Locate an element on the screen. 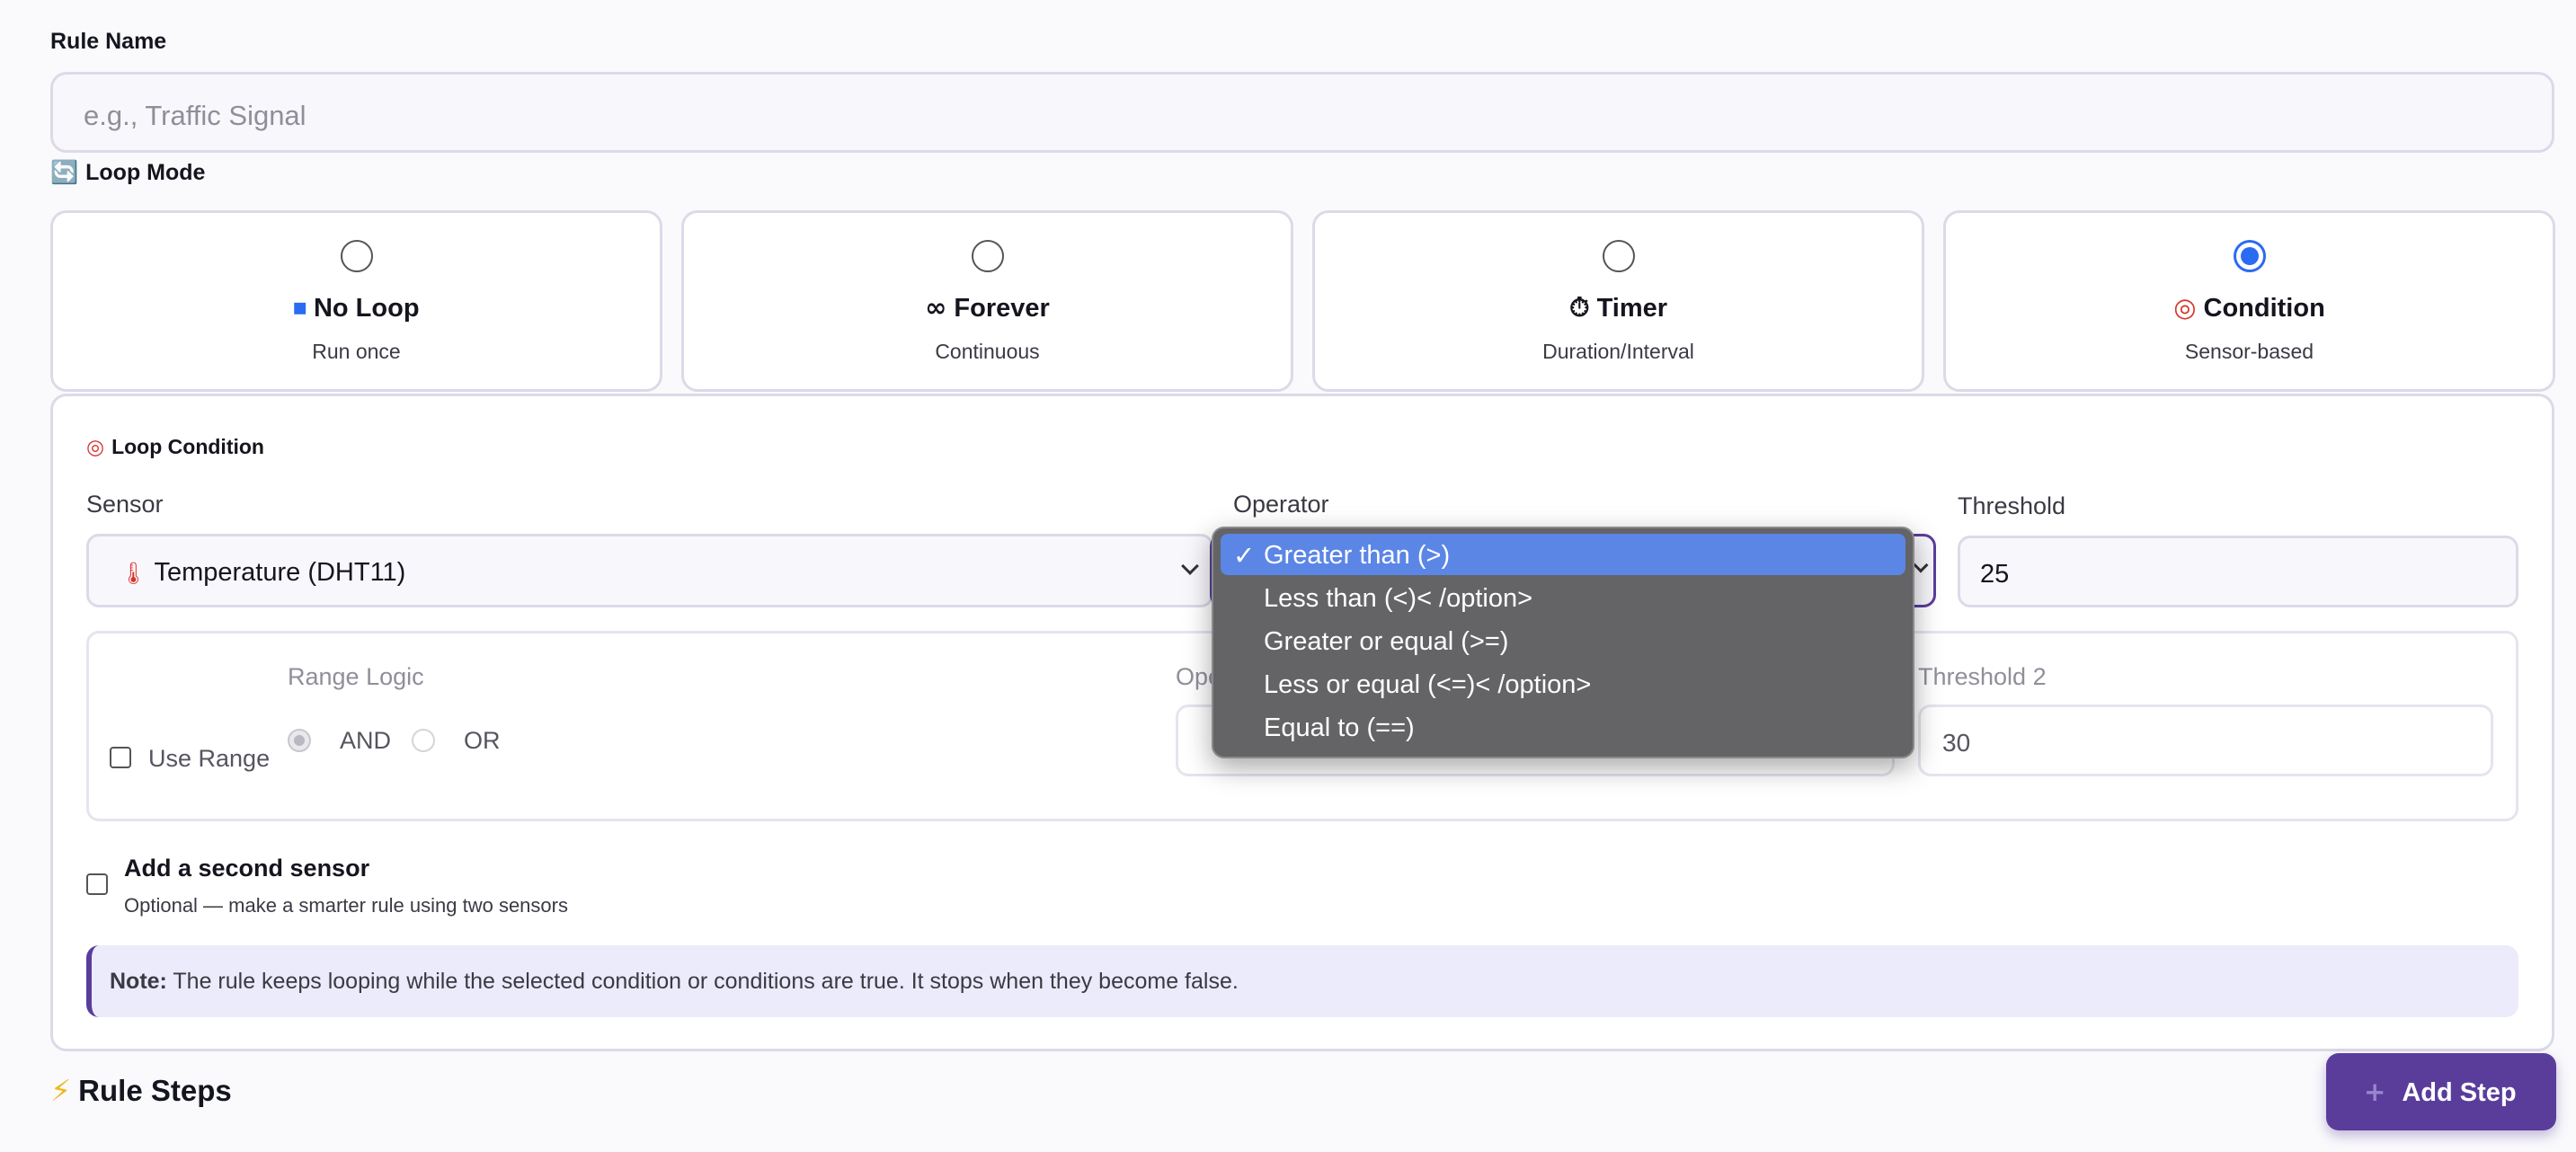 The height and width of the screenshot is (1152, 2576). forever-radio is located at coordinates (987, 256).